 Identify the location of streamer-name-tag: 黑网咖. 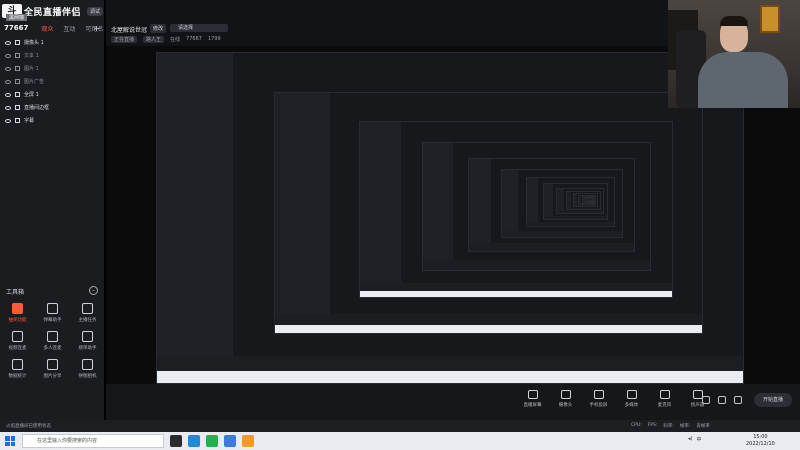
(17, 17).